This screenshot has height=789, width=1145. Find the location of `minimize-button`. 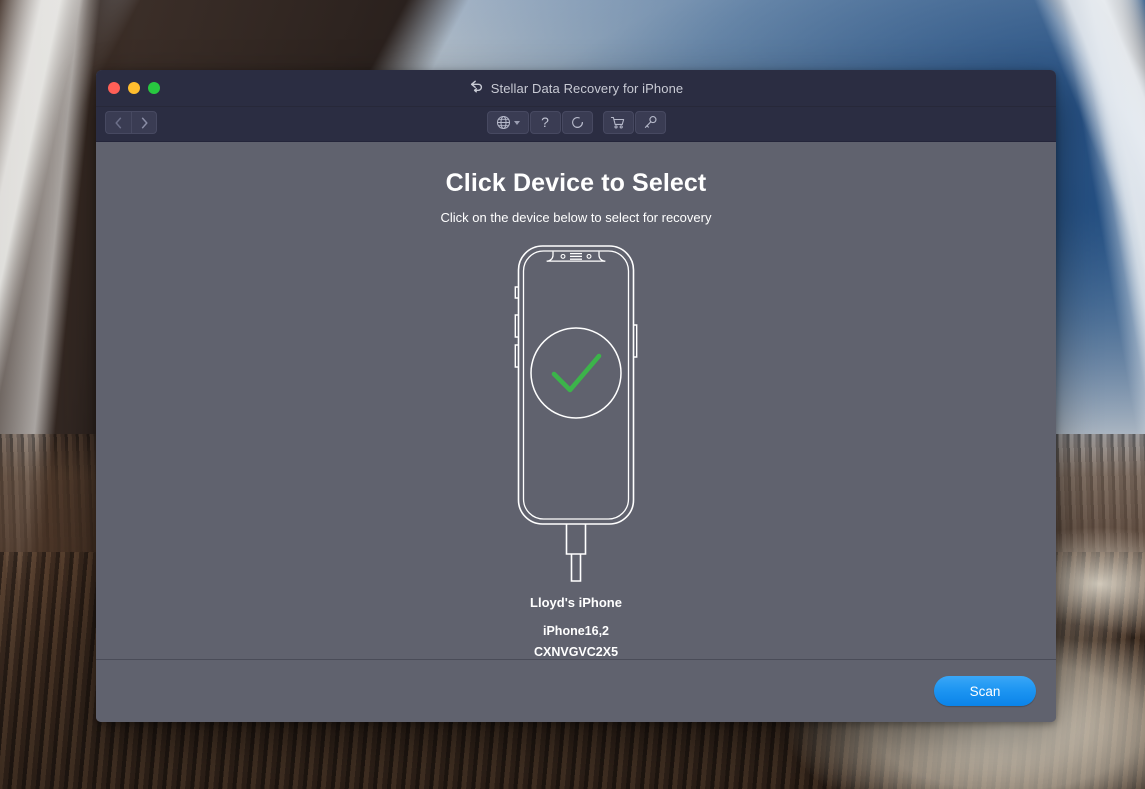

minimize-button is located at coordinates (134, 88).